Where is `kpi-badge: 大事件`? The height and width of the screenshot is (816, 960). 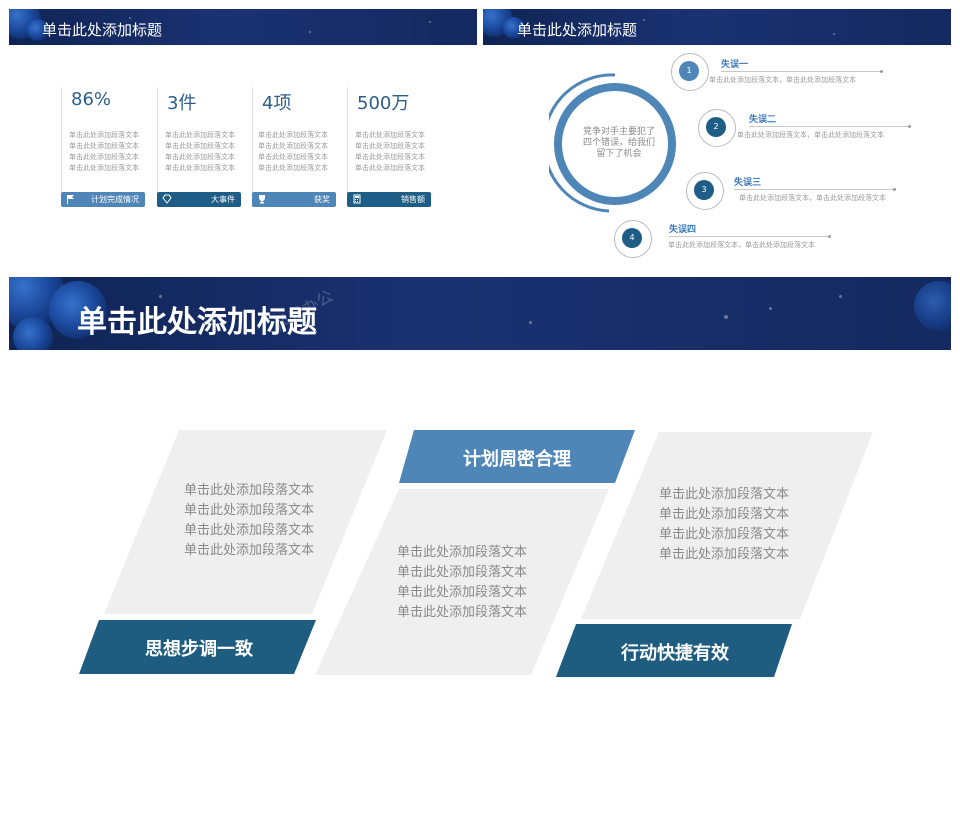 kpi-badge: 大事件 is located at coordinates (199, 199).